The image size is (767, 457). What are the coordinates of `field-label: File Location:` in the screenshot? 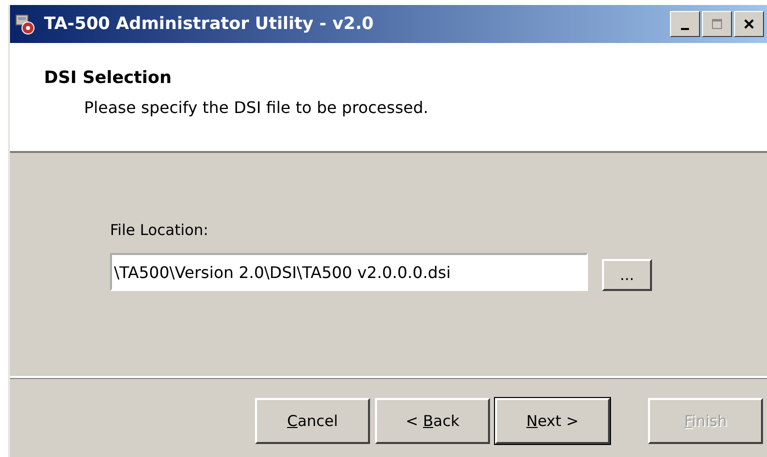 It's located at (160, 230).